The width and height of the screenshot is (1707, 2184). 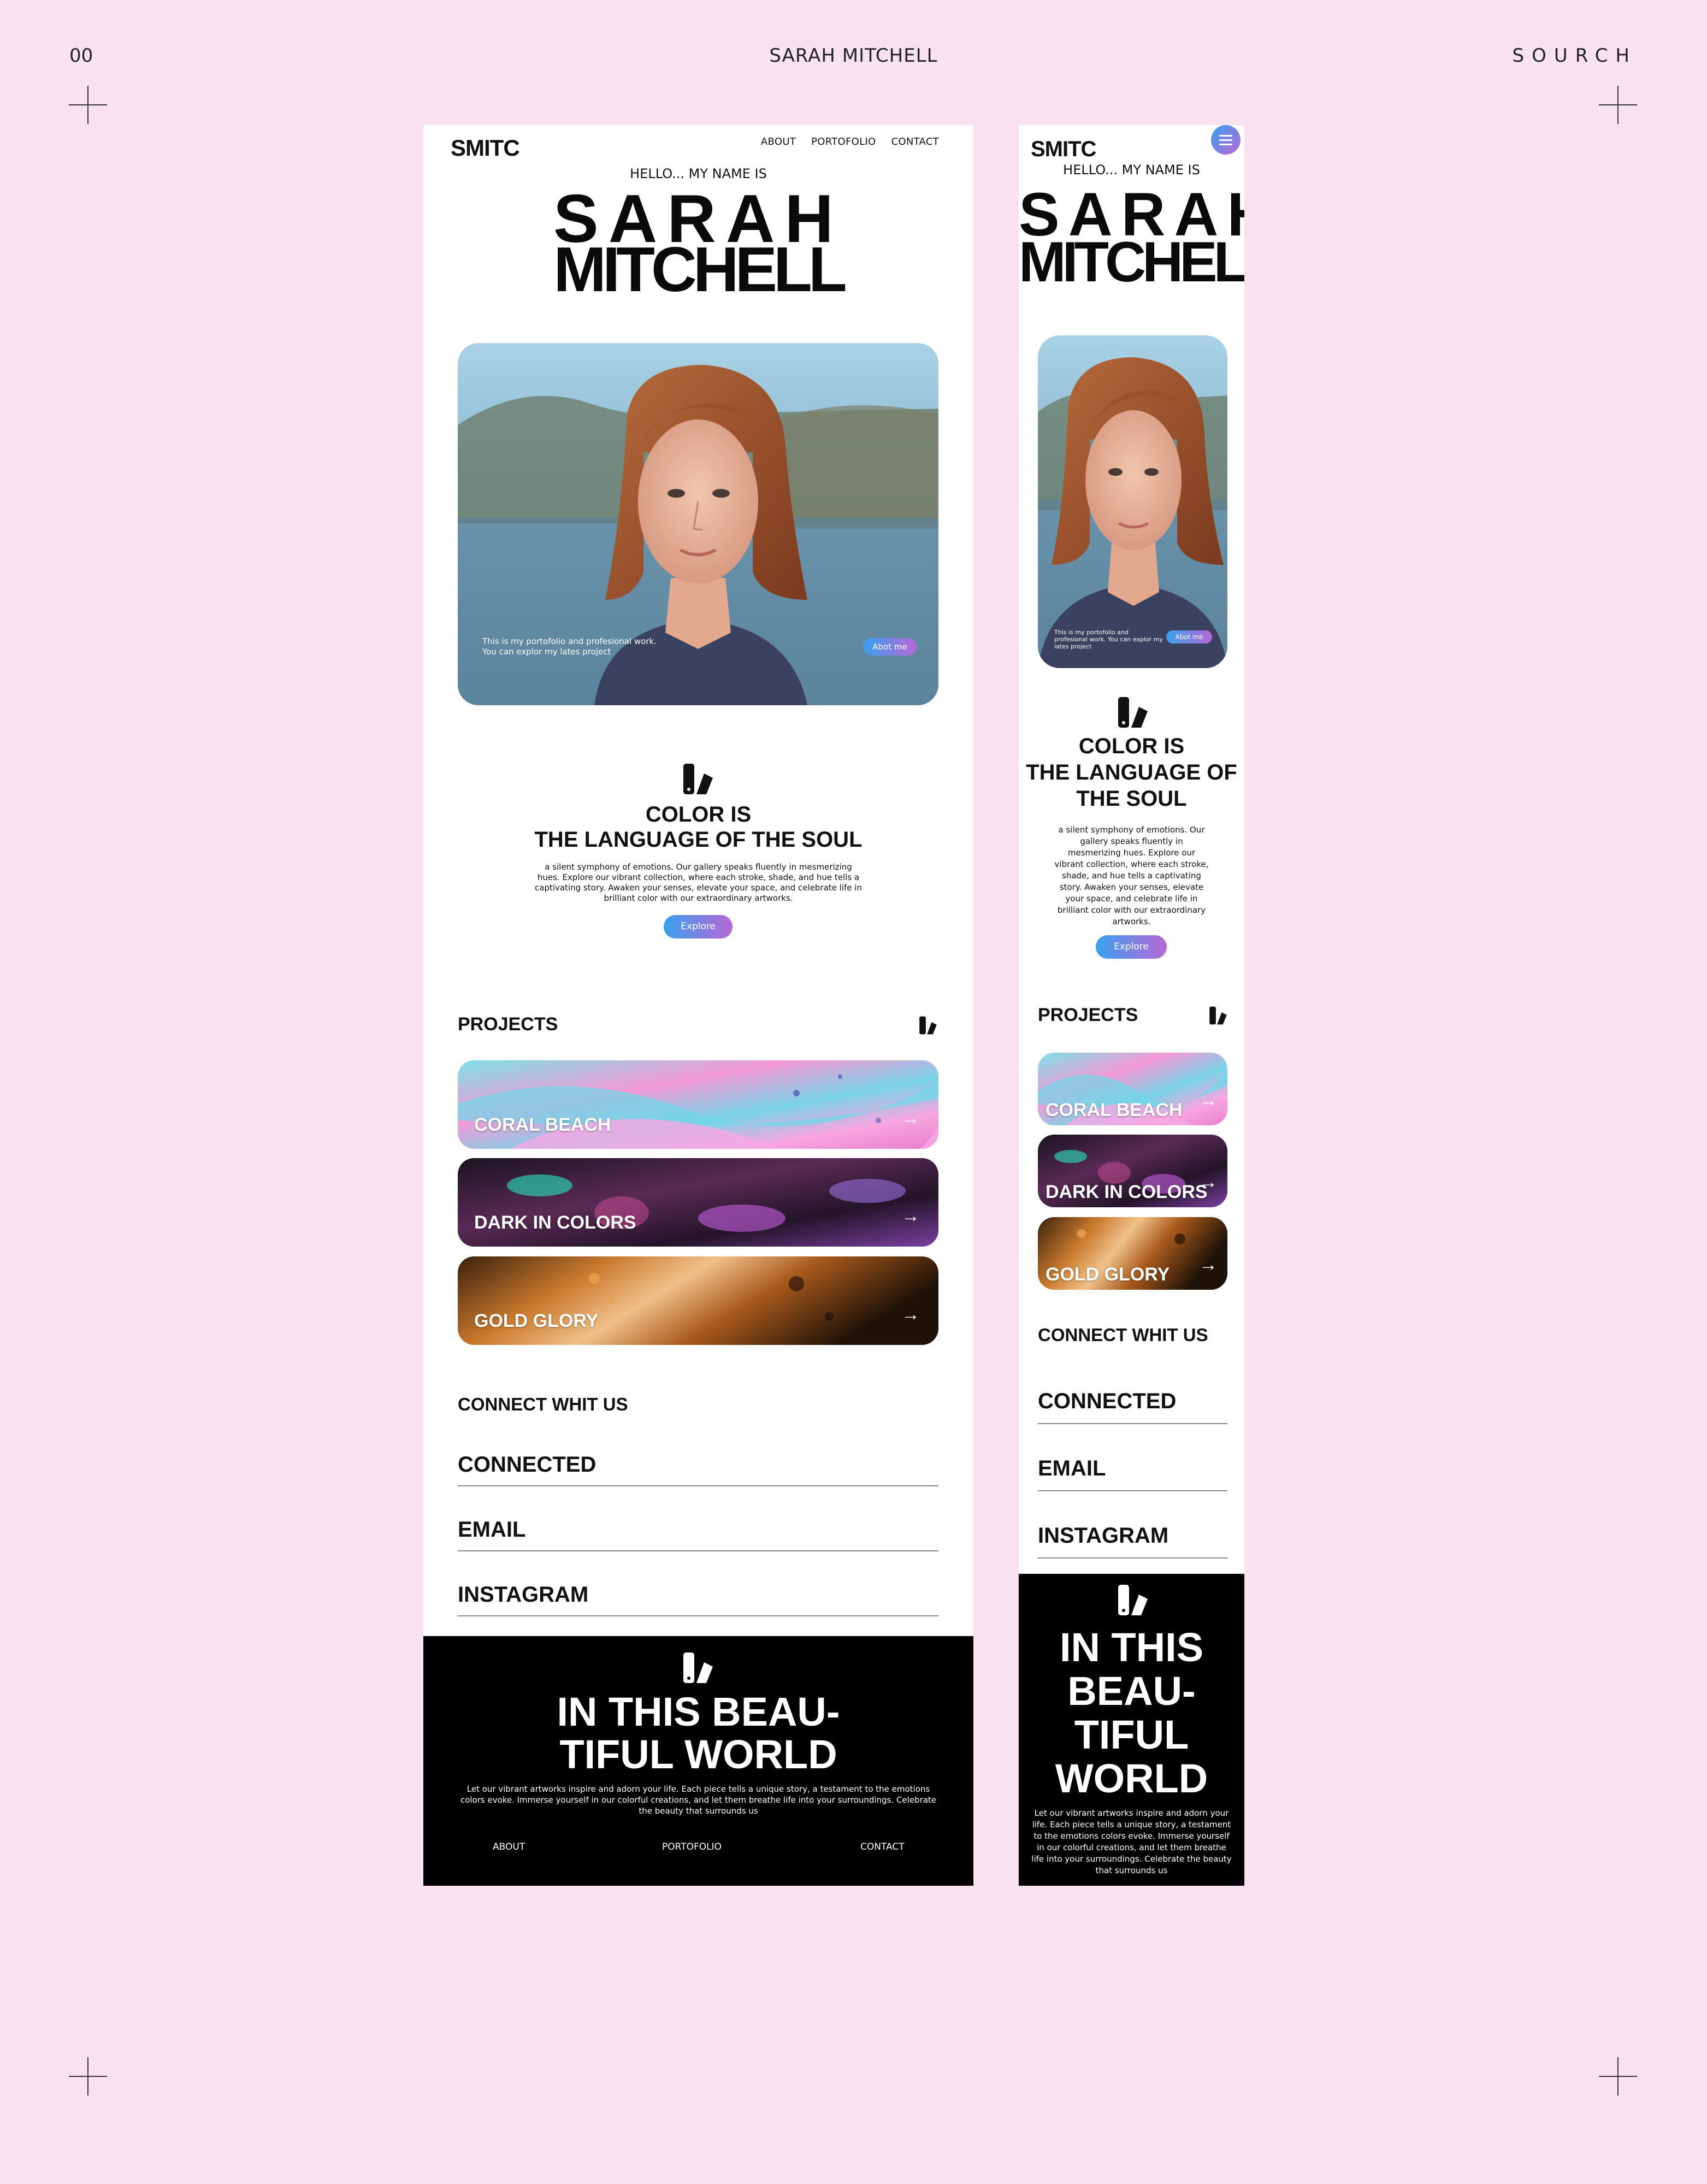 What do you see at coordinates (509, 1846) in the screenshot?
I see `footer-nav-about: ABOUT` at bounding box center [509, 1846].